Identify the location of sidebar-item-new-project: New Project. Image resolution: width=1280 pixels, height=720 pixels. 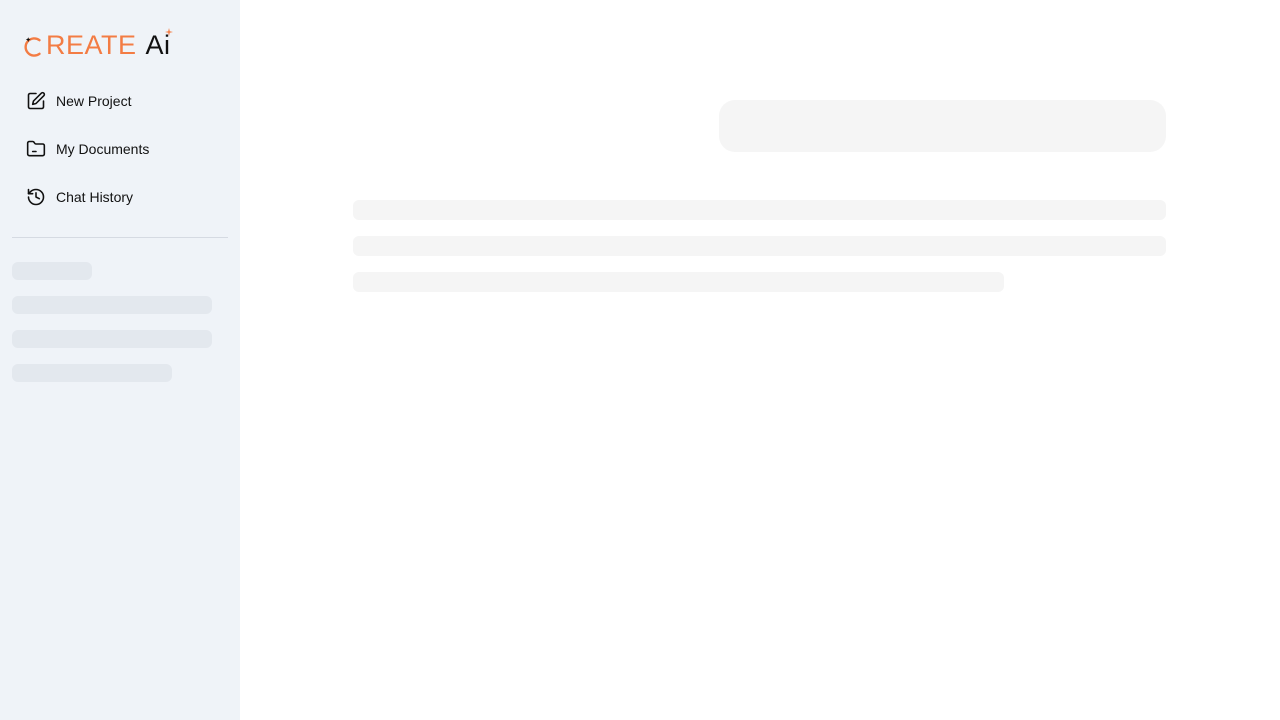
(120, 101).